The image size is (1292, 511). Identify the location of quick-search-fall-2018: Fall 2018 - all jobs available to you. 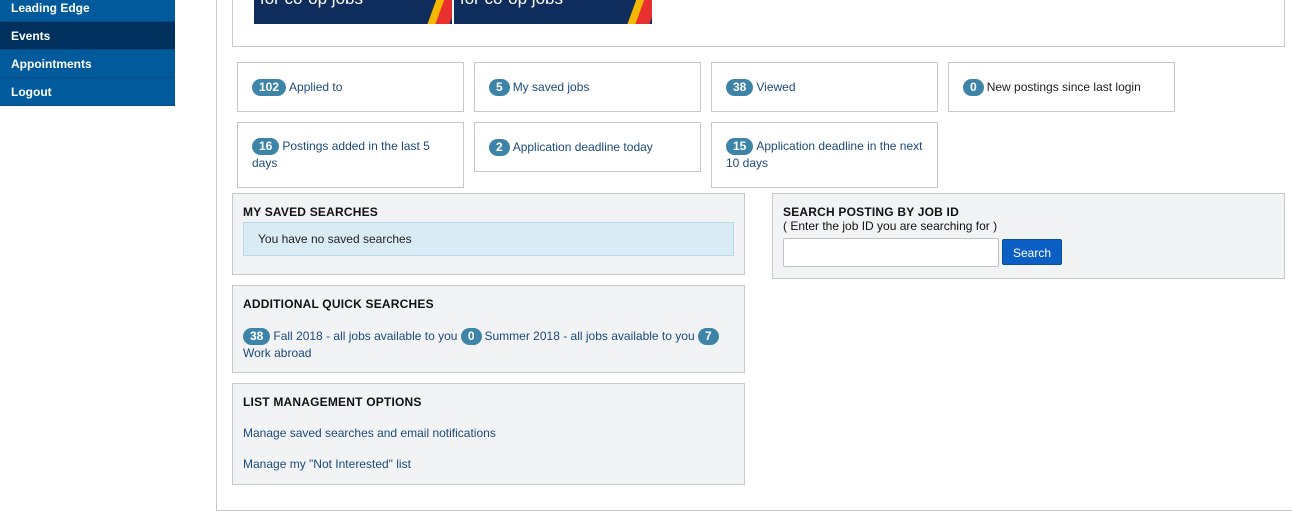
(365, 336).